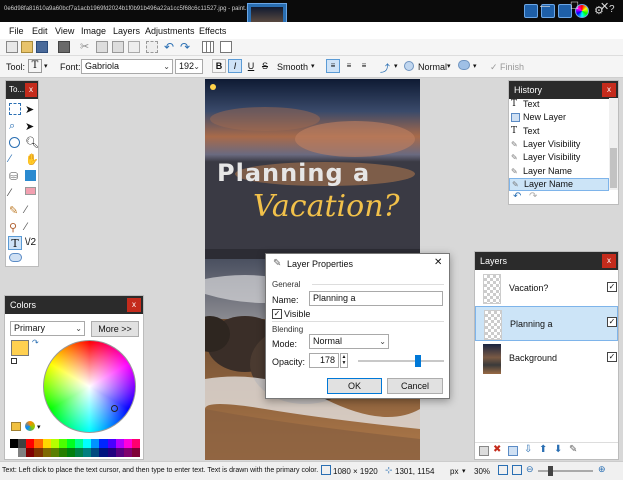  I want to click on paste-icon, so click(118, 47).